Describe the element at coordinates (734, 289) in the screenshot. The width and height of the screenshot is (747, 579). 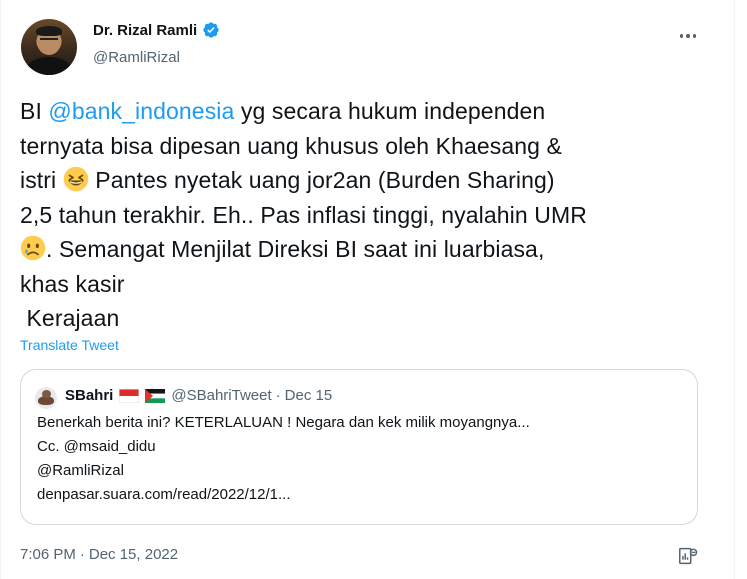
I see `card-border-right` at that location.